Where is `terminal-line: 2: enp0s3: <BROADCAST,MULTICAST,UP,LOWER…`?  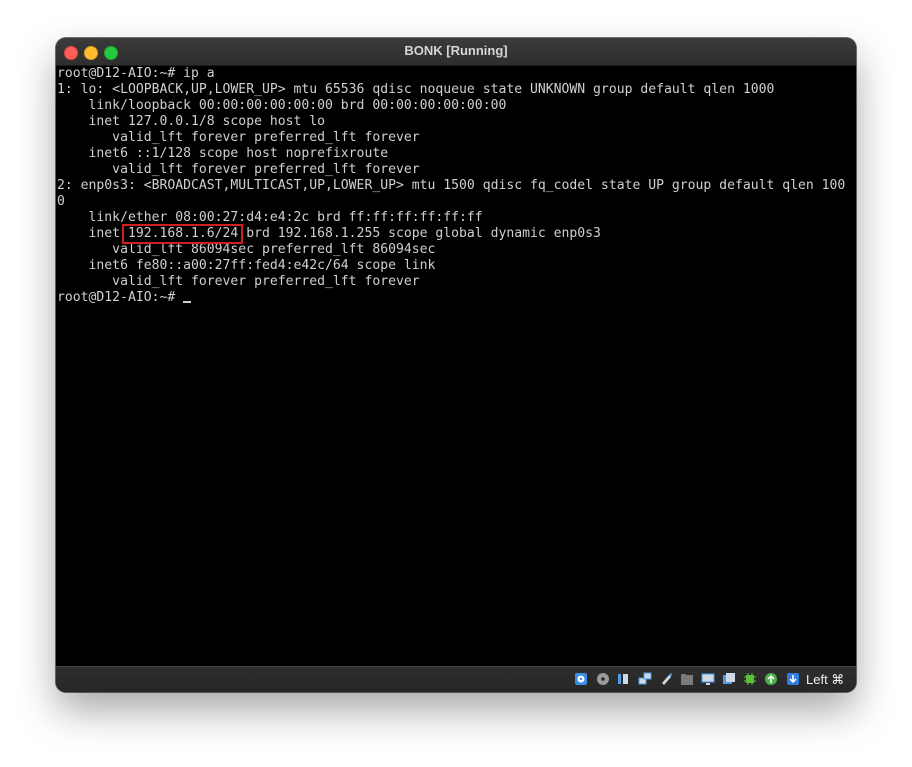
terminal-line: 2: enp0s3: <BROADCAST,MULTICAST,UP,LOWER… is located at coordinates (451, 185).